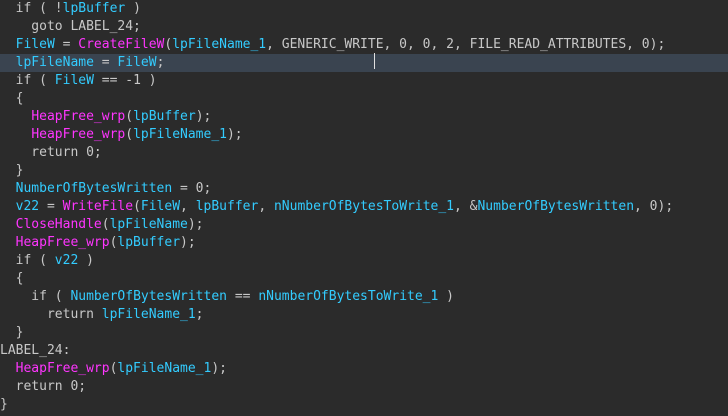 Image resolution: width=728 pixels, height=416 pixels. I want to click on function-token: WriteFile, so click(98, 206).